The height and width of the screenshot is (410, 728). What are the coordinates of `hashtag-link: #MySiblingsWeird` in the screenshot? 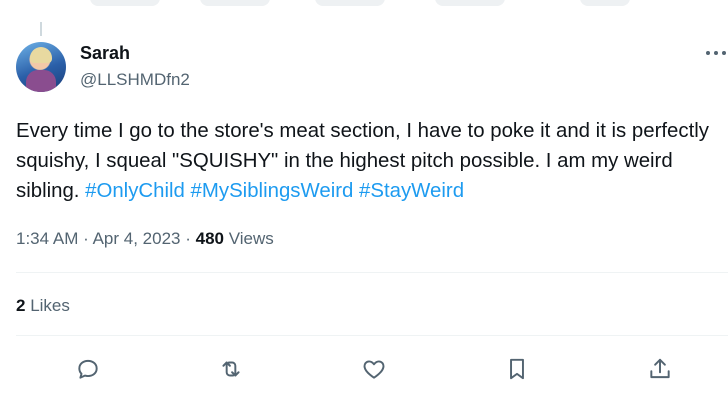 It's located at (272, 191).